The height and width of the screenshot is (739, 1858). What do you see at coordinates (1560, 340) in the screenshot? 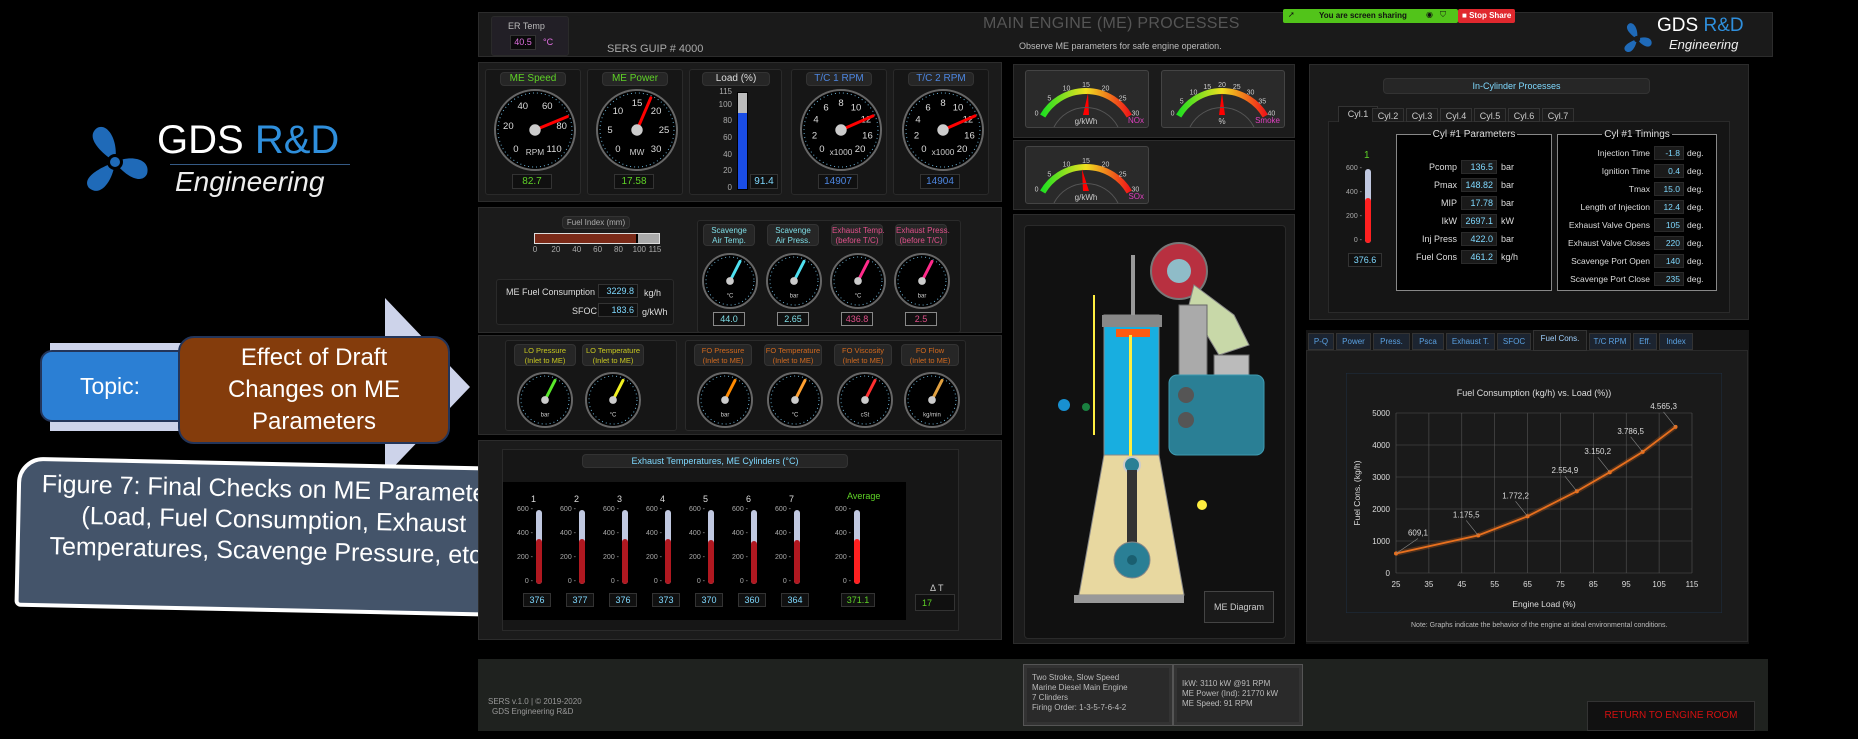
I see `graph-tab-fuelcons: Fuel Cons.` at bounding box center [1560, 340].